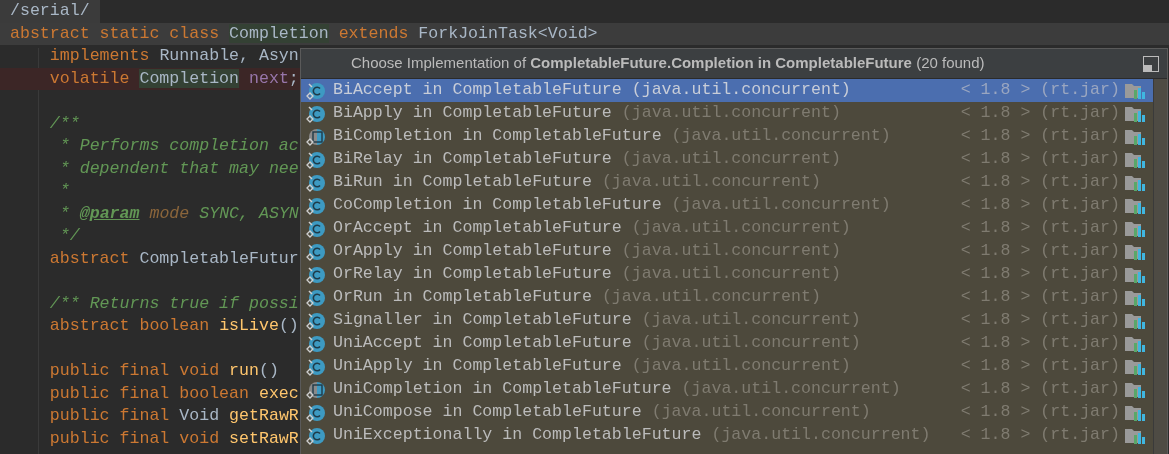  Describe the element at coordinates (178, 213) in the screenshot. I see `code-line: * @param mode SYNC, ASYN` at that location.